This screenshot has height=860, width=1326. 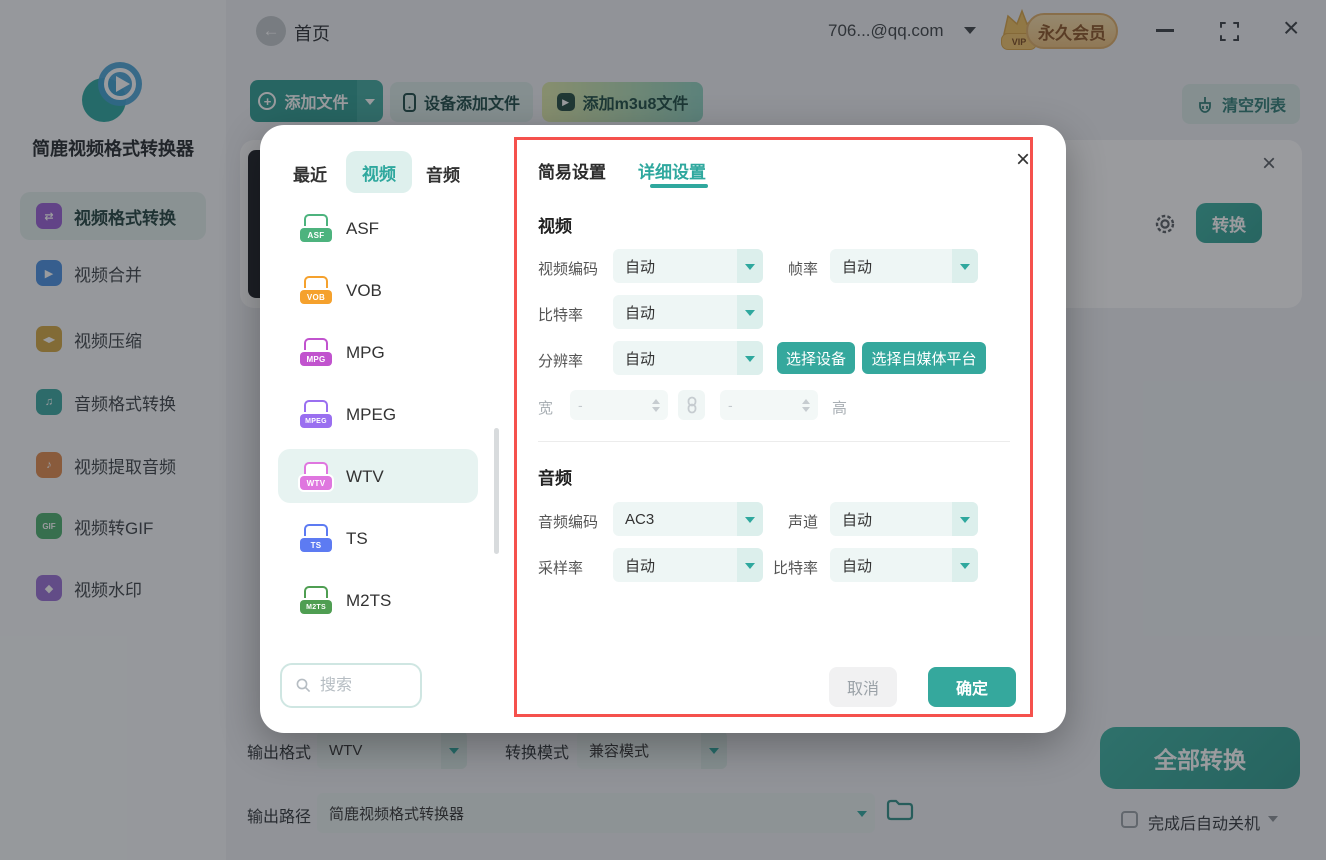 I want to click on resolution-value: 自动, so click(x=640, y=359).